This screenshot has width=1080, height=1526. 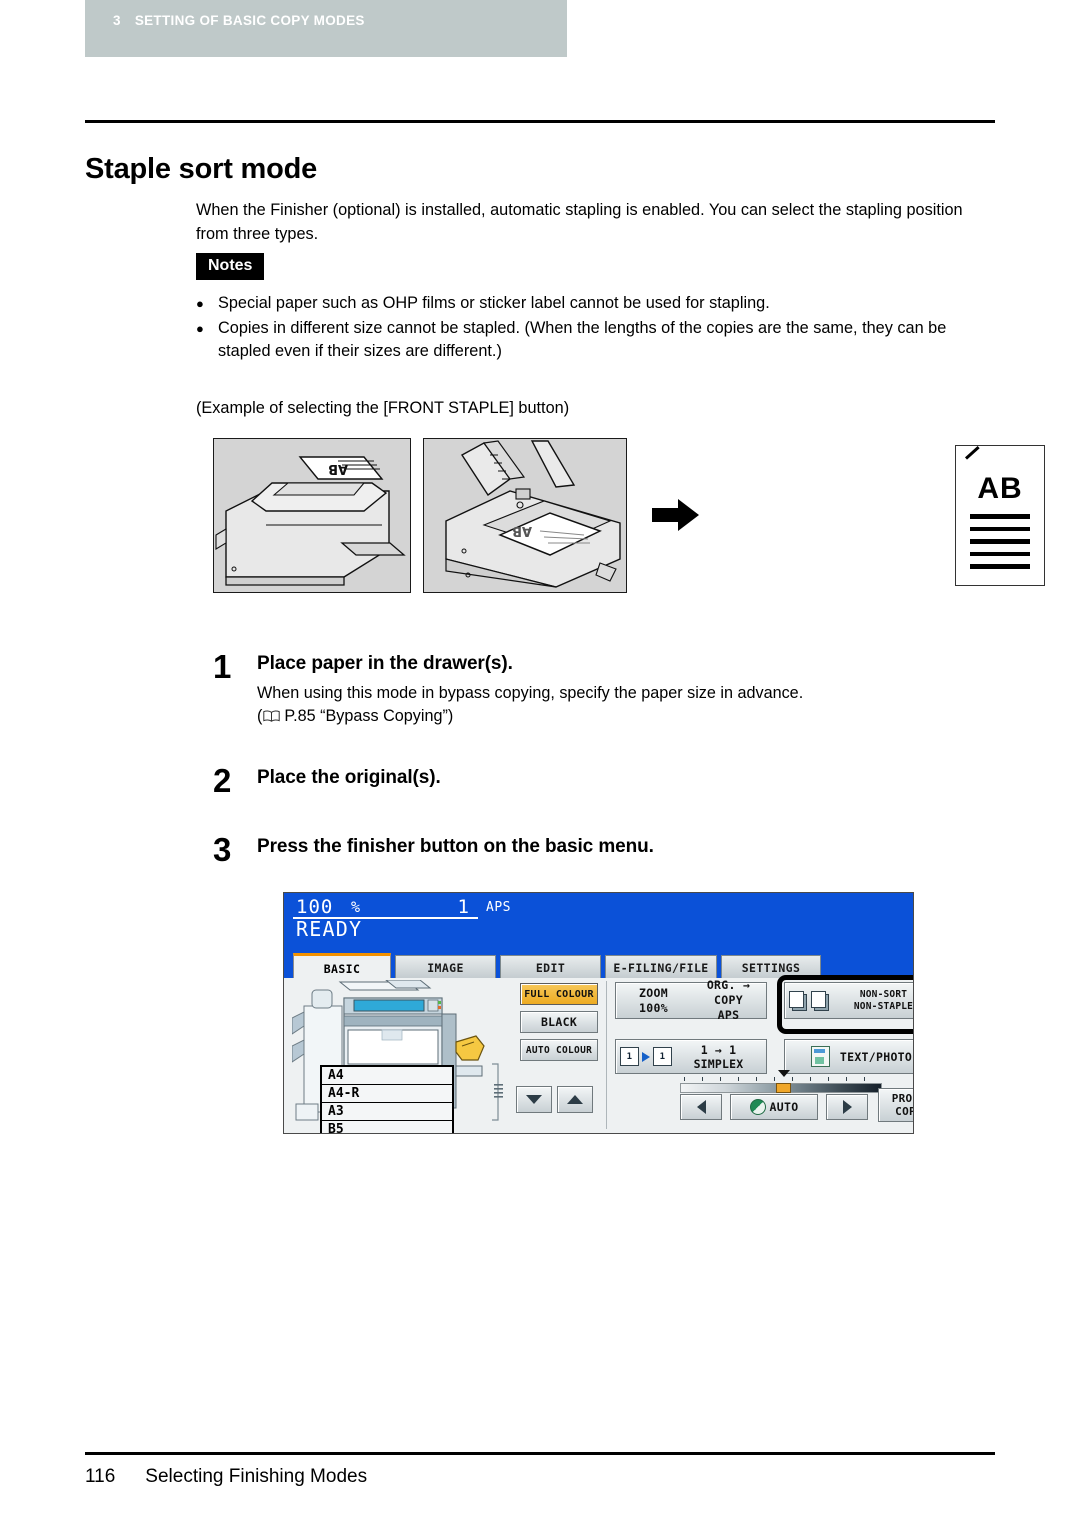 I want to click on duplex-line1: 1 → 1, so click(x=718, y=1049).